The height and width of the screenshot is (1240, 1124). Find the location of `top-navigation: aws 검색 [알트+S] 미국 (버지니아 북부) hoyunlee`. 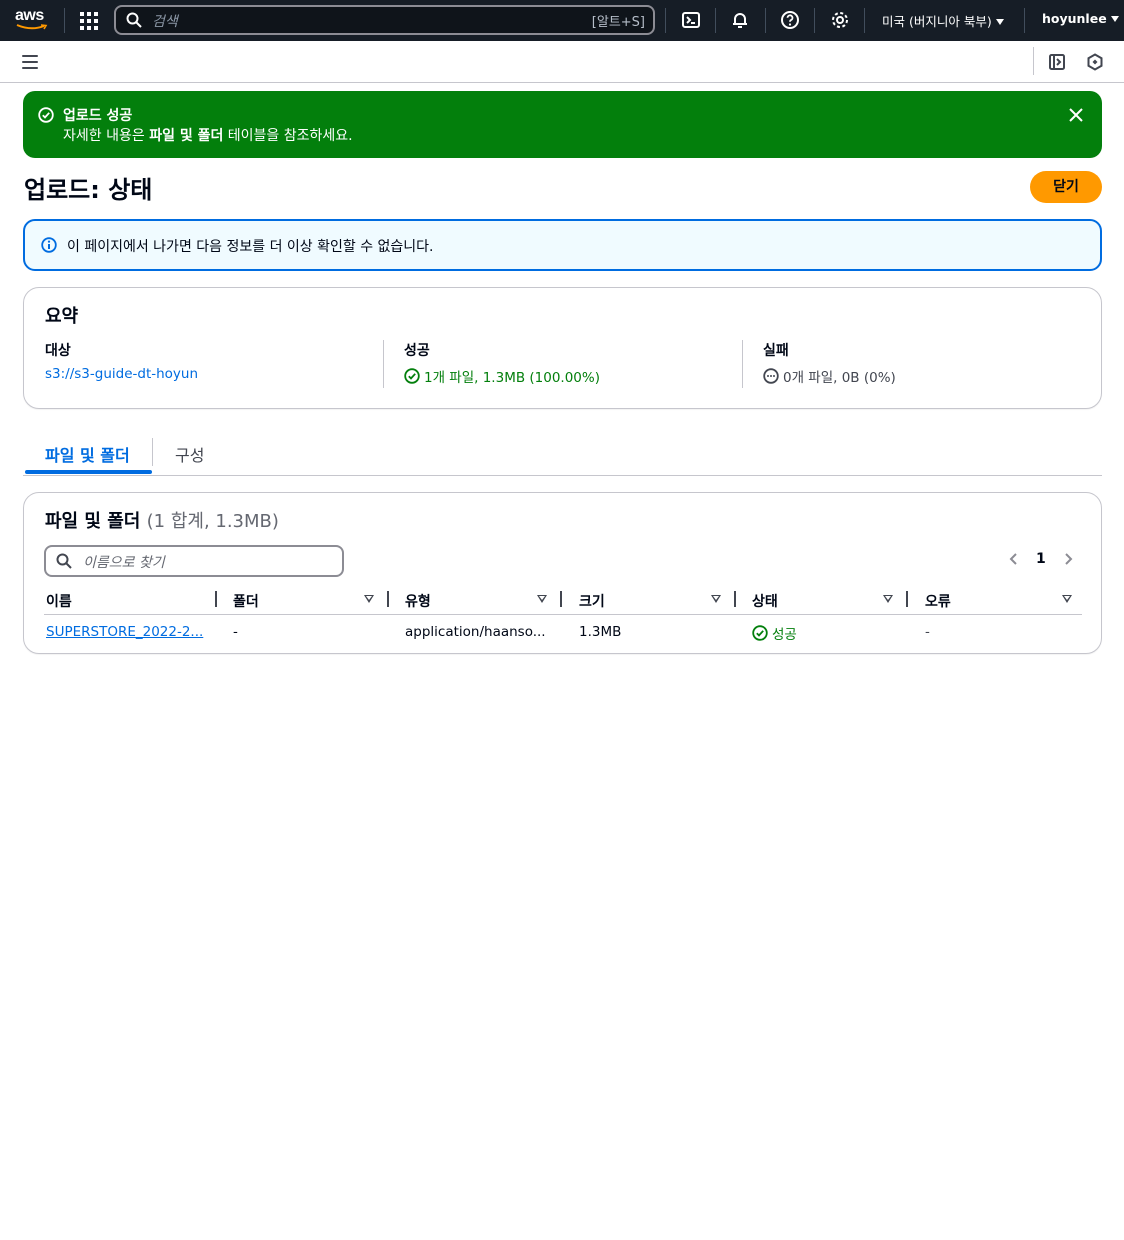

top-navigation: aws 검색 [알트+S] 미국 (버지니아 북부) hoyunlee is located at coordinates (562, 20).